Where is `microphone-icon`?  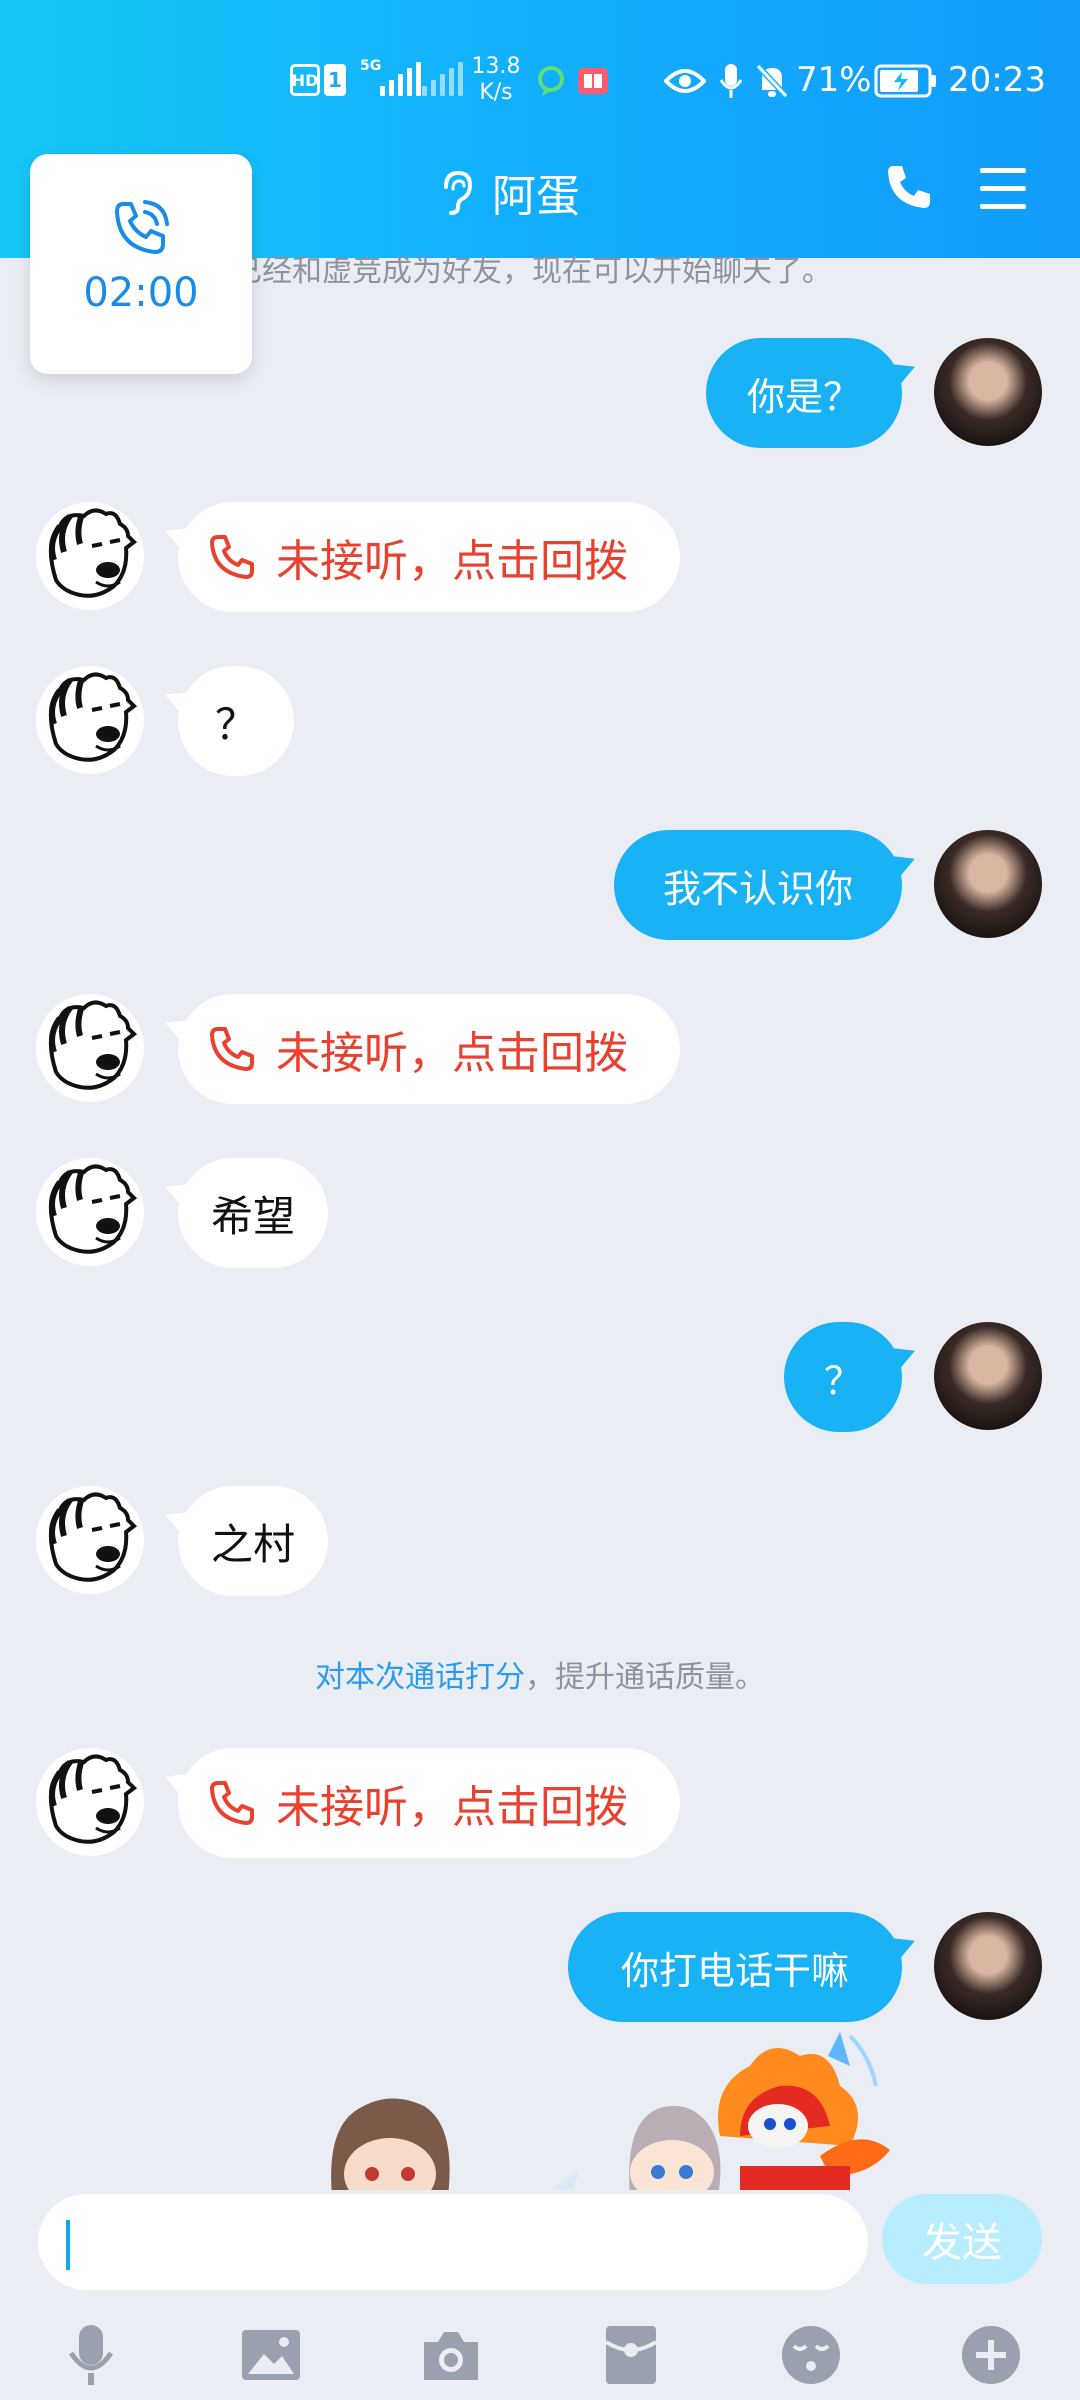 microphone-icon is located at coordinates (91, 2355).